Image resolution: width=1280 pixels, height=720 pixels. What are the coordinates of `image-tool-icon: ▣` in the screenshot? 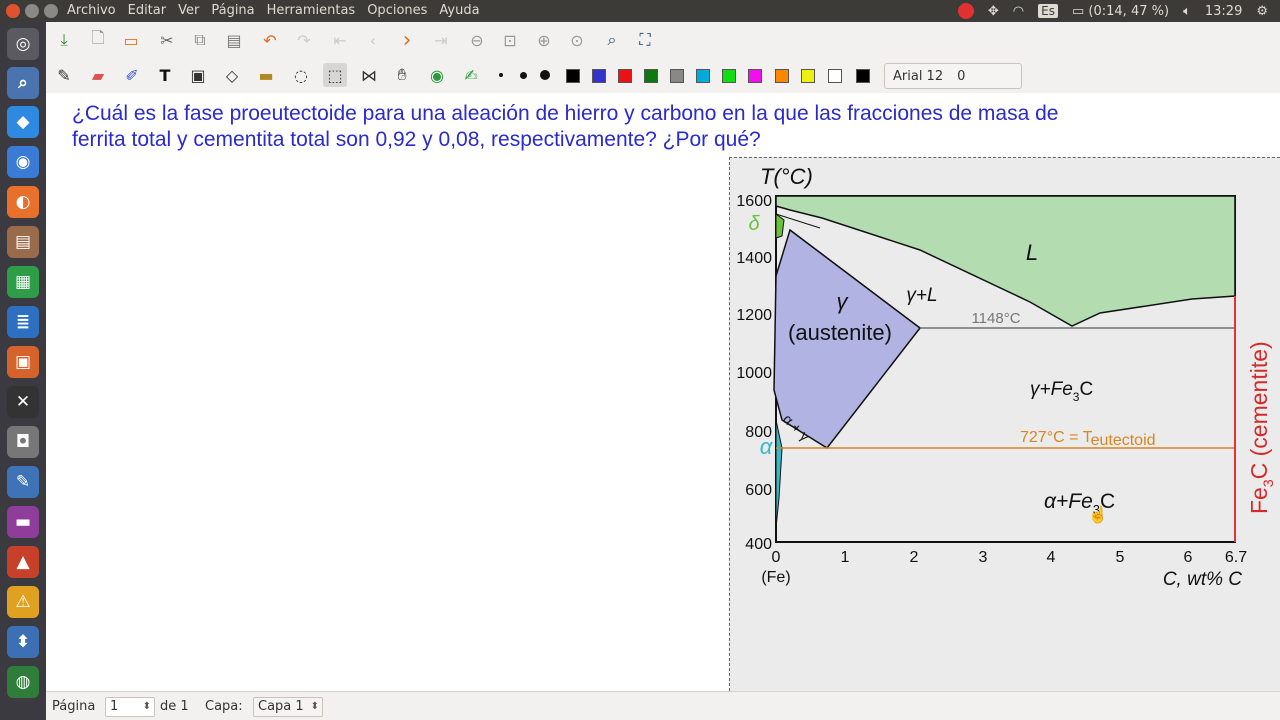 It's located at (198, 75).